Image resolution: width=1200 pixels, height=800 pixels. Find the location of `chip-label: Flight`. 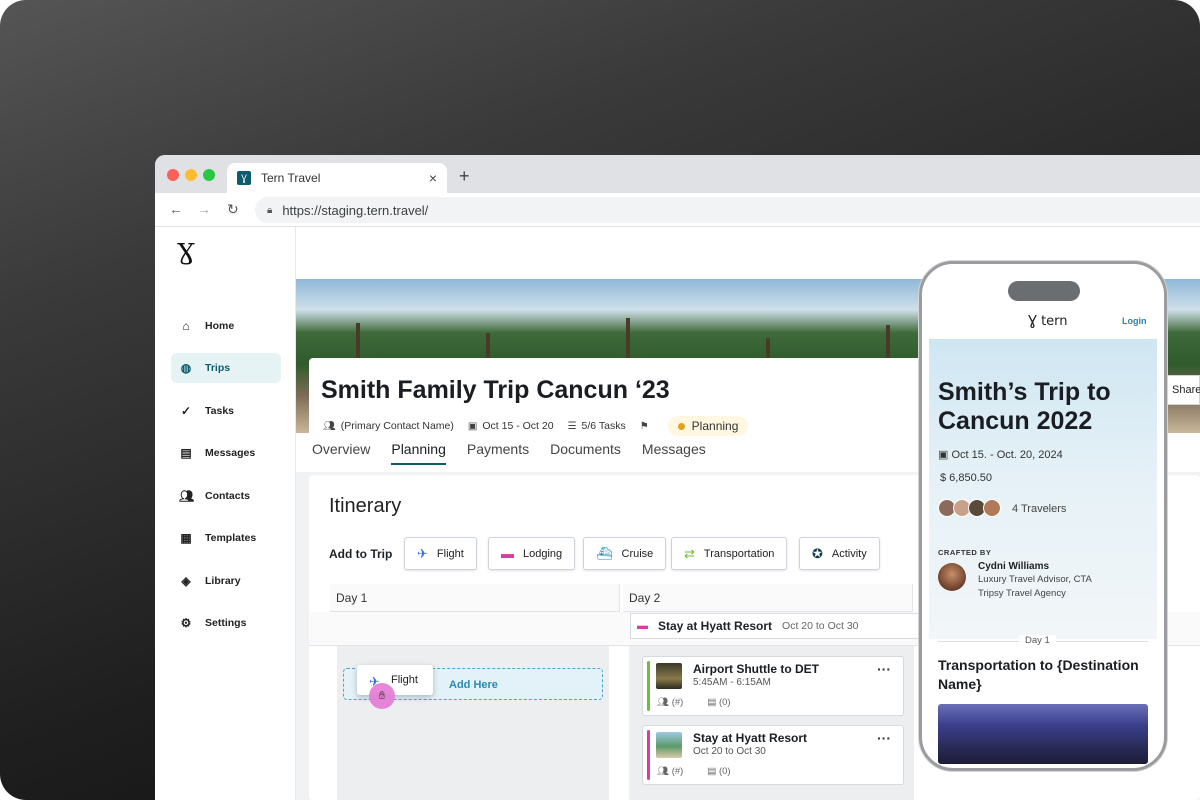

chip-label: Flight is located at coordinates (404, 680).